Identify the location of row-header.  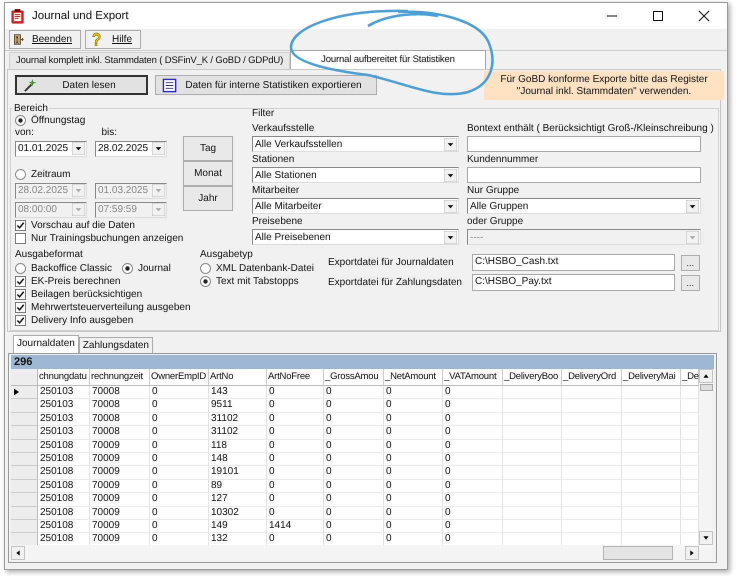
(24, 393).